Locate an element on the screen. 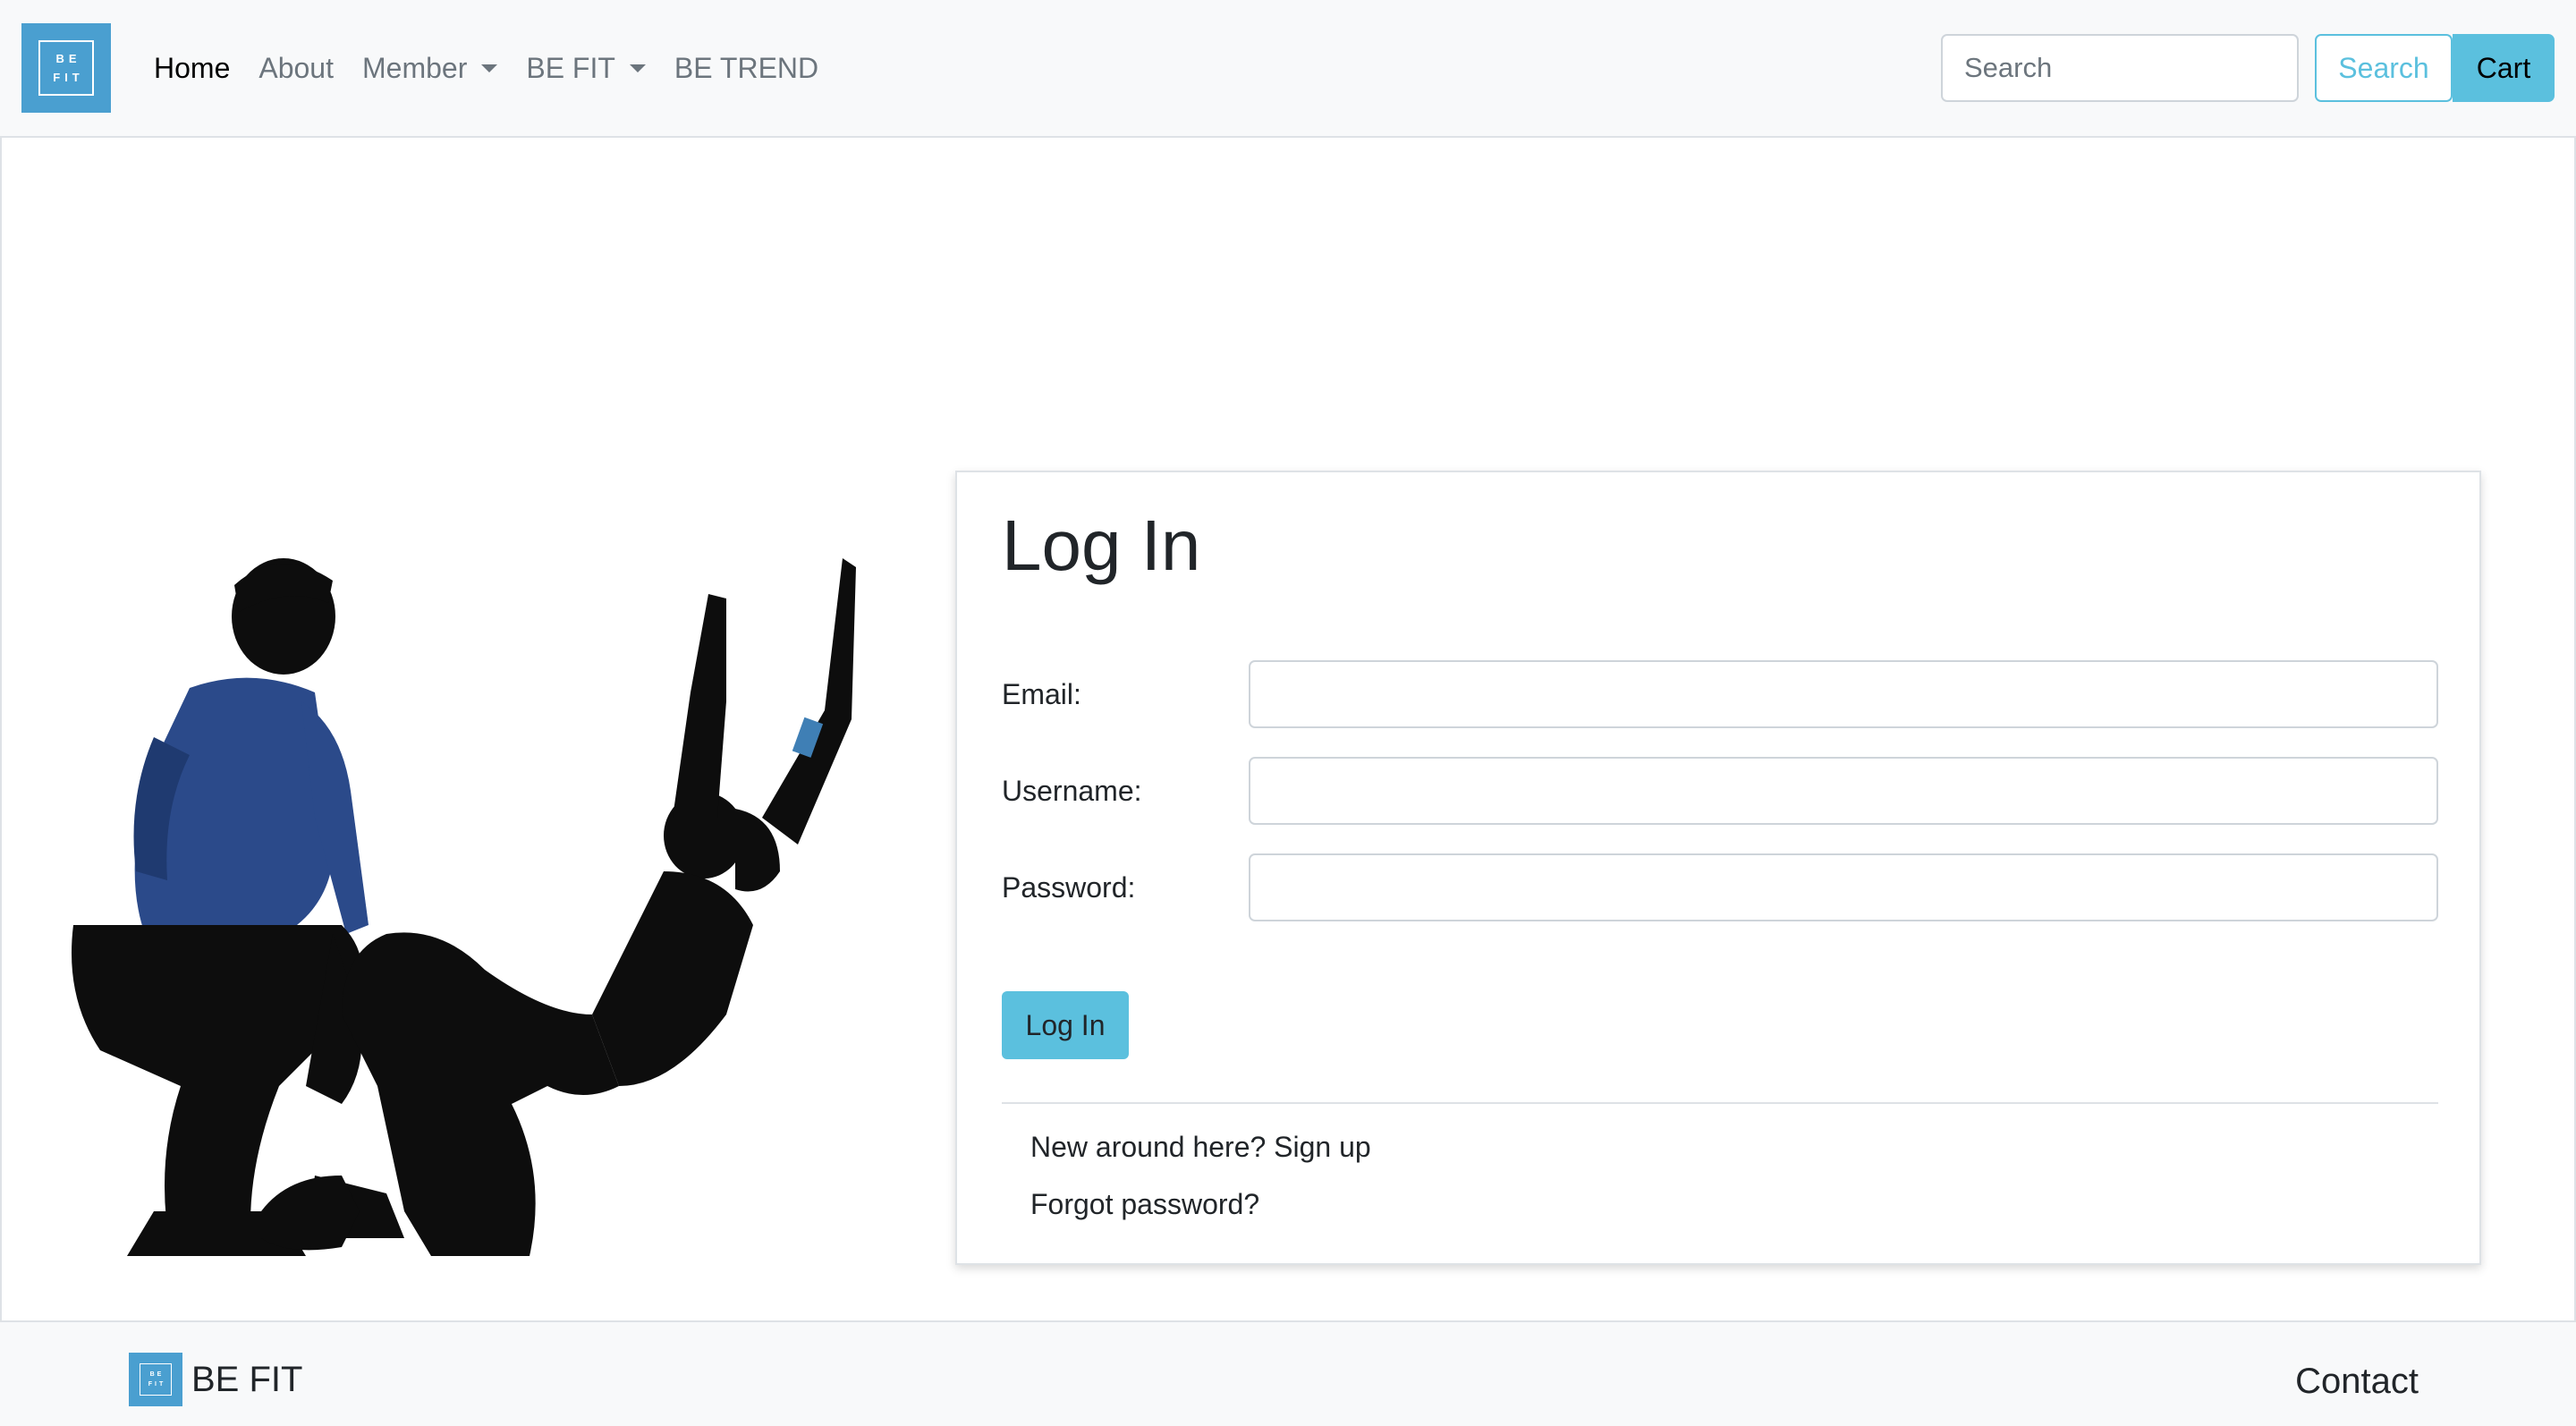 This screenshot has width=2576, height=1426. nav-home: Home is located at coordinates (192, 69).